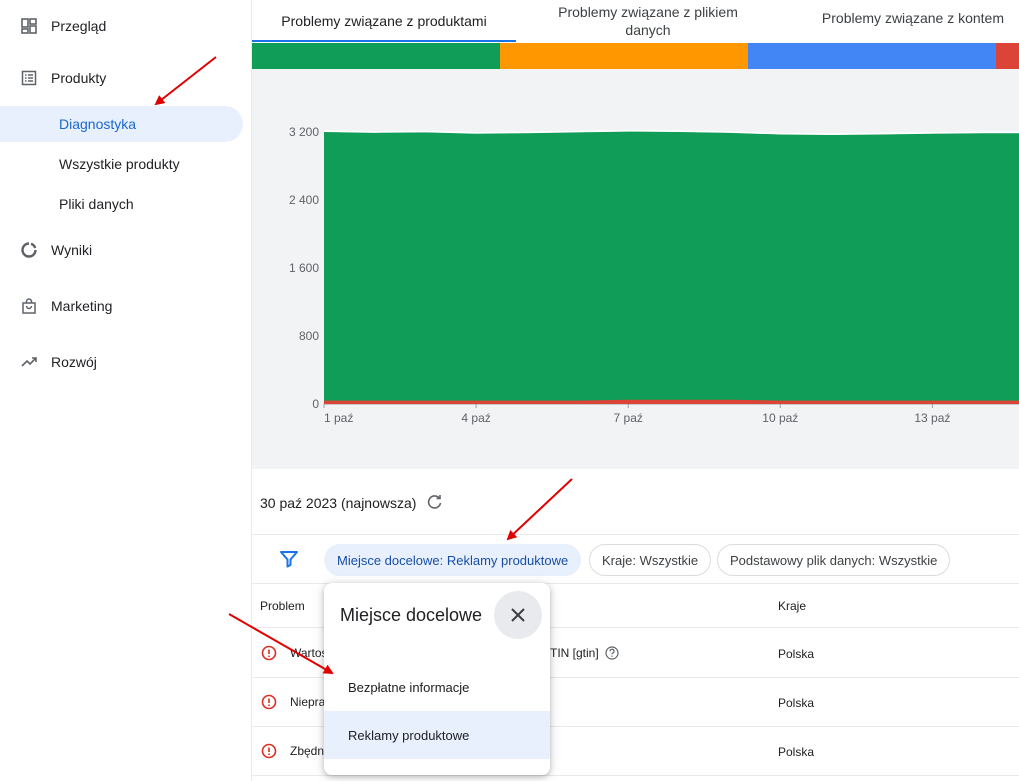  I want to click on chip-label: Kraje: Wszystkie, so click(650, 560).